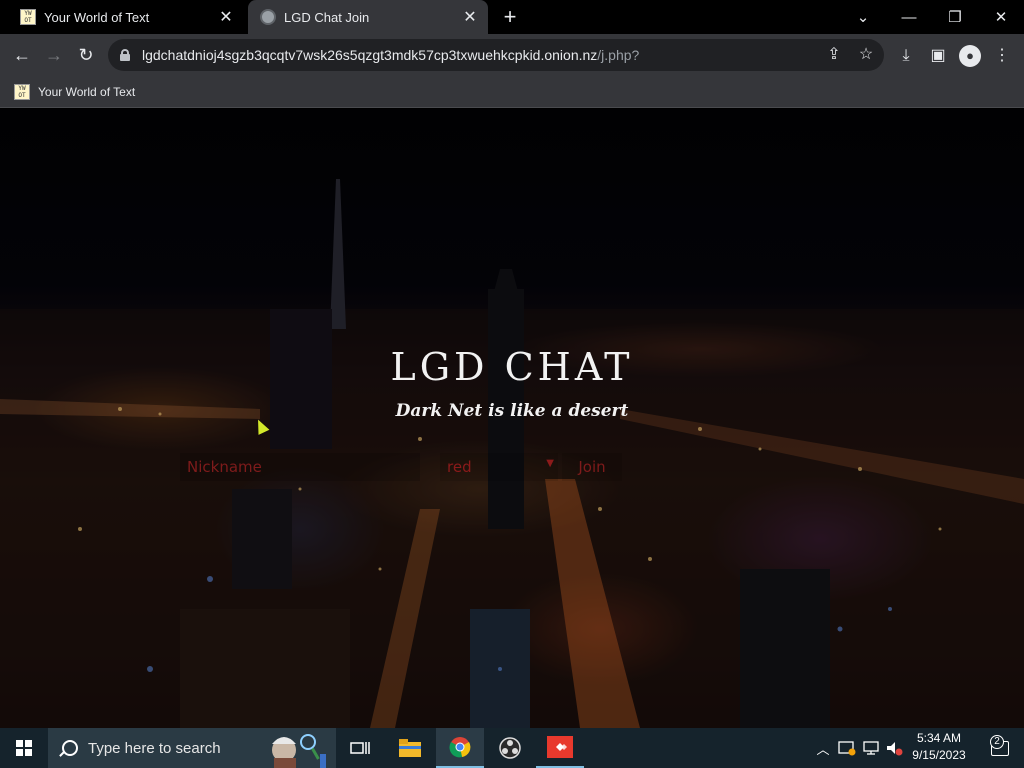 The height and width of the screenshot is (768, 1024). I want to click on url-path: /j.php?, so click(618, 55).